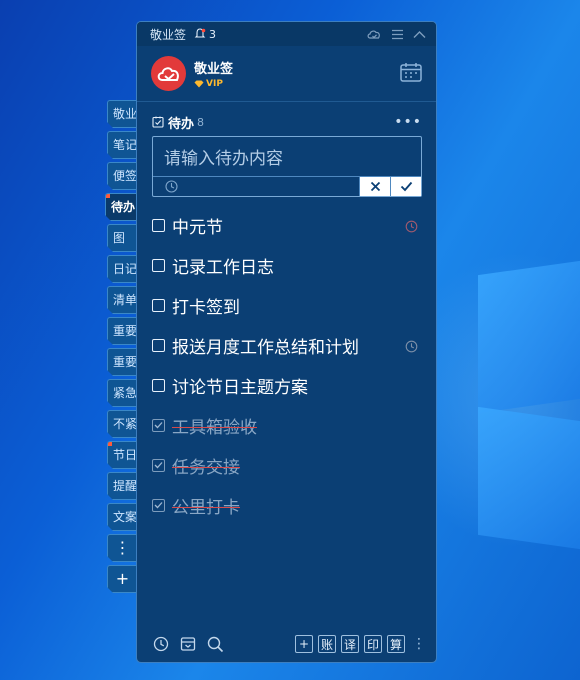 The image size is (580, 680). What do you see at coordinates (408, 122) in the screenshot?
I see `more-options-icon: •••` at bounding box center [408, 122].